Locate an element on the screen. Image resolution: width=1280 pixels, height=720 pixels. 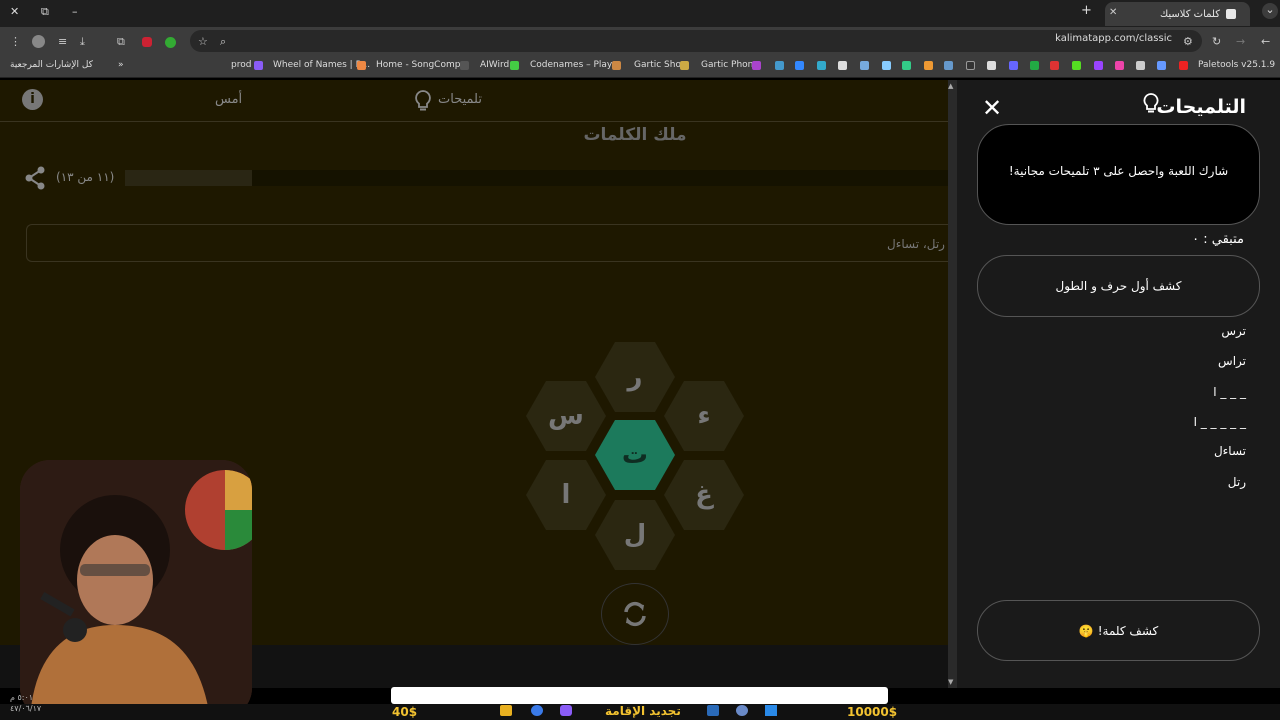
lightbulb-icon is located at coordinates (423, 103).